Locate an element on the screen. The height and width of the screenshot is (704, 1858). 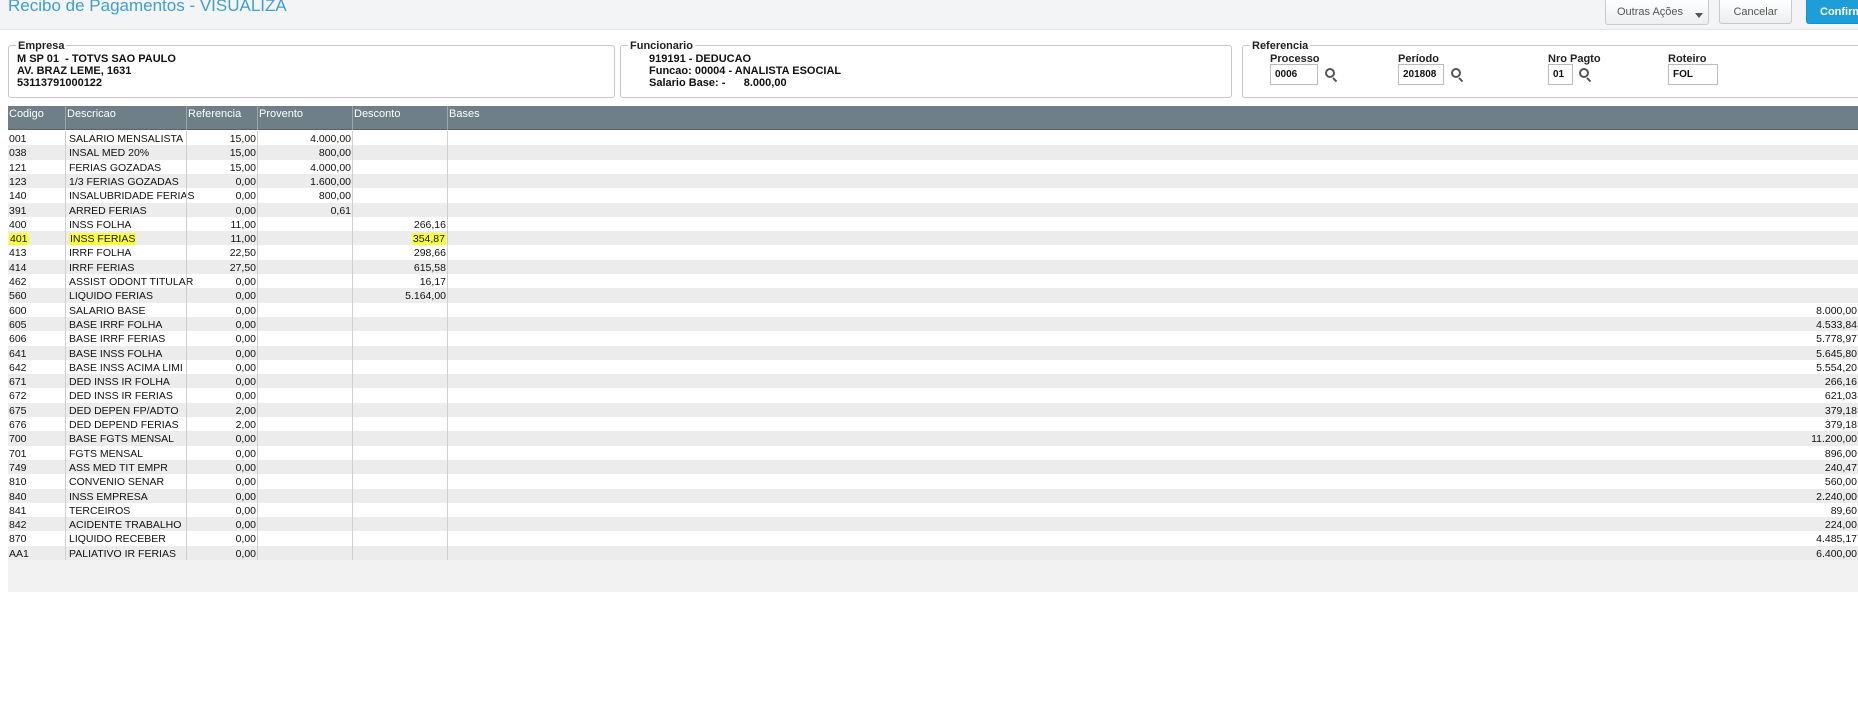
cell-codigo-text: 672 is located at coordinates (18, 396).